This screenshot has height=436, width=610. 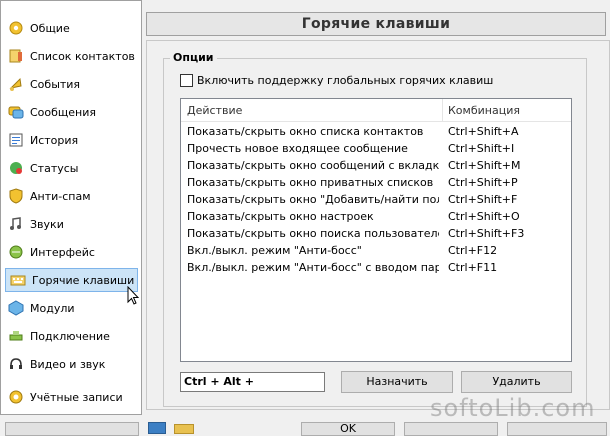 I want to click on sidebar-item: Горячие клавиши, so click(x=71, y=280).